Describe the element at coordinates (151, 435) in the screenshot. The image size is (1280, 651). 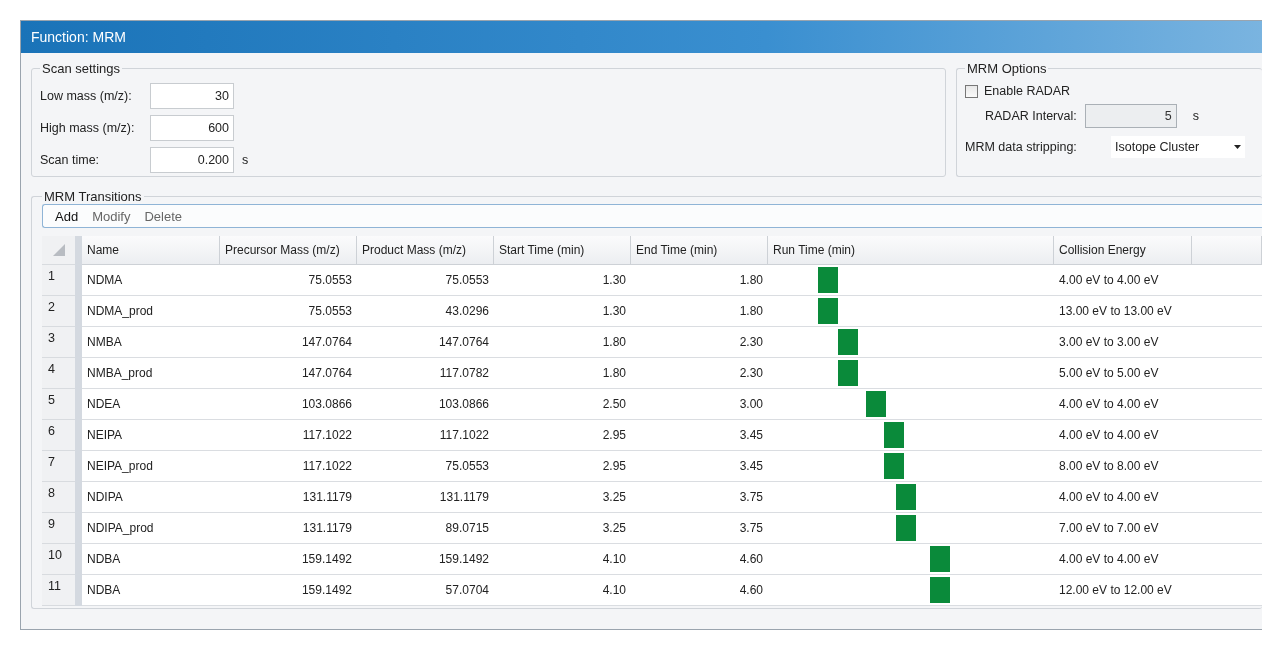
I see `table-cell: NEIPA` at that location.